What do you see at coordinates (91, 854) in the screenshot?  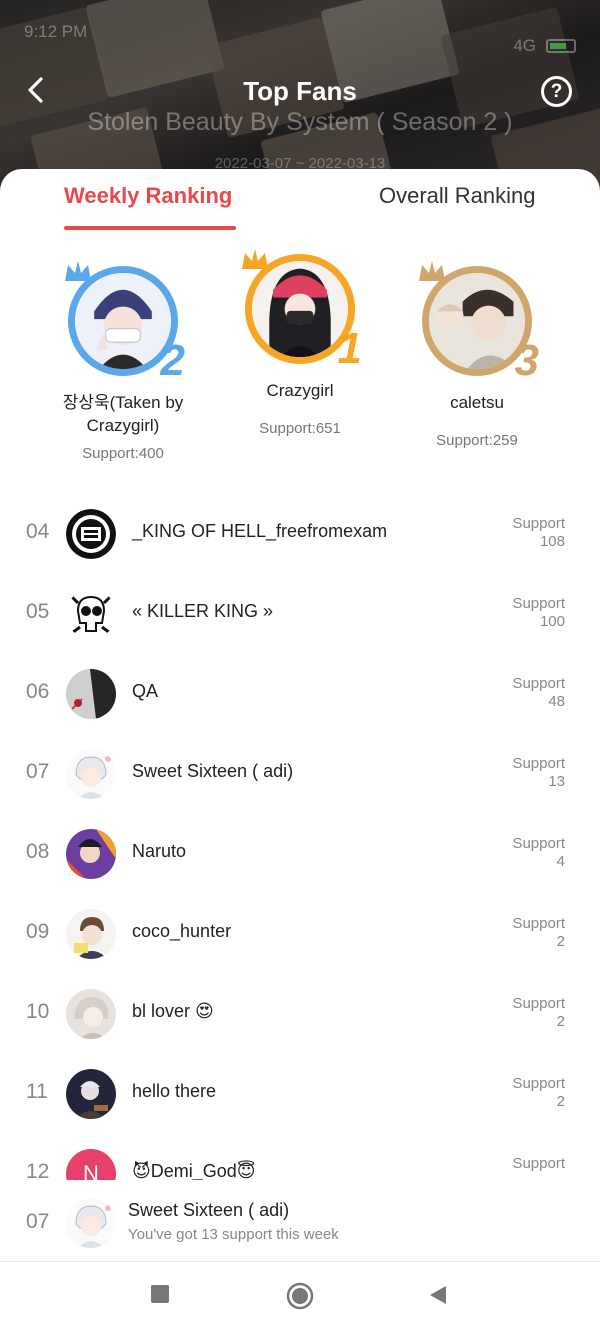 I see `colorful-avatar` at bounding box center [91, 854].